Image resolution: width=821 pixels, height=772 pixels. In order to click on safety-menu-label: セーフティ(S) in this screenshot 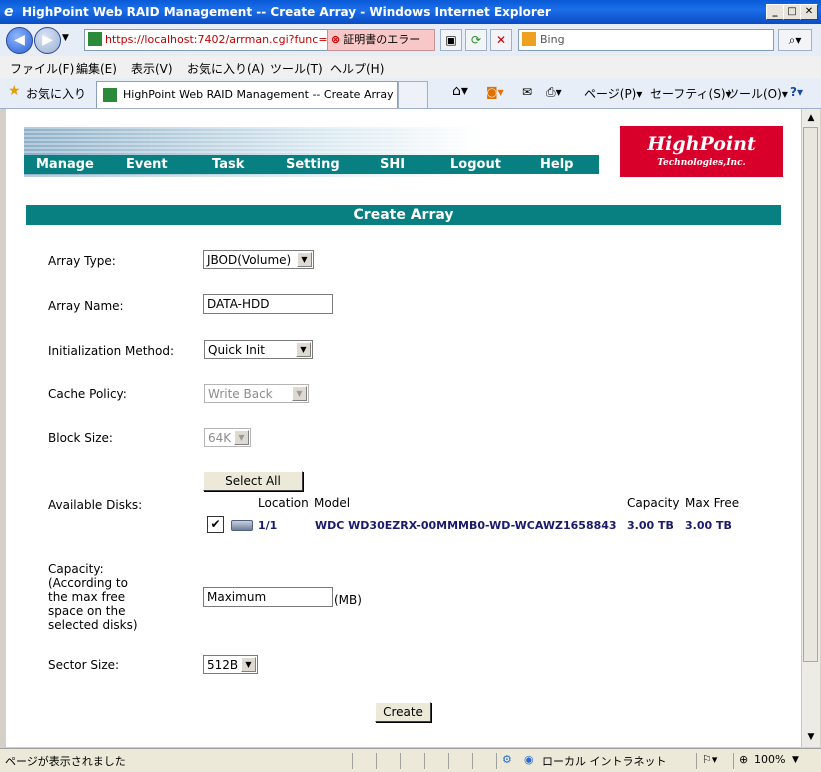, I will do `click(688, 94)`.